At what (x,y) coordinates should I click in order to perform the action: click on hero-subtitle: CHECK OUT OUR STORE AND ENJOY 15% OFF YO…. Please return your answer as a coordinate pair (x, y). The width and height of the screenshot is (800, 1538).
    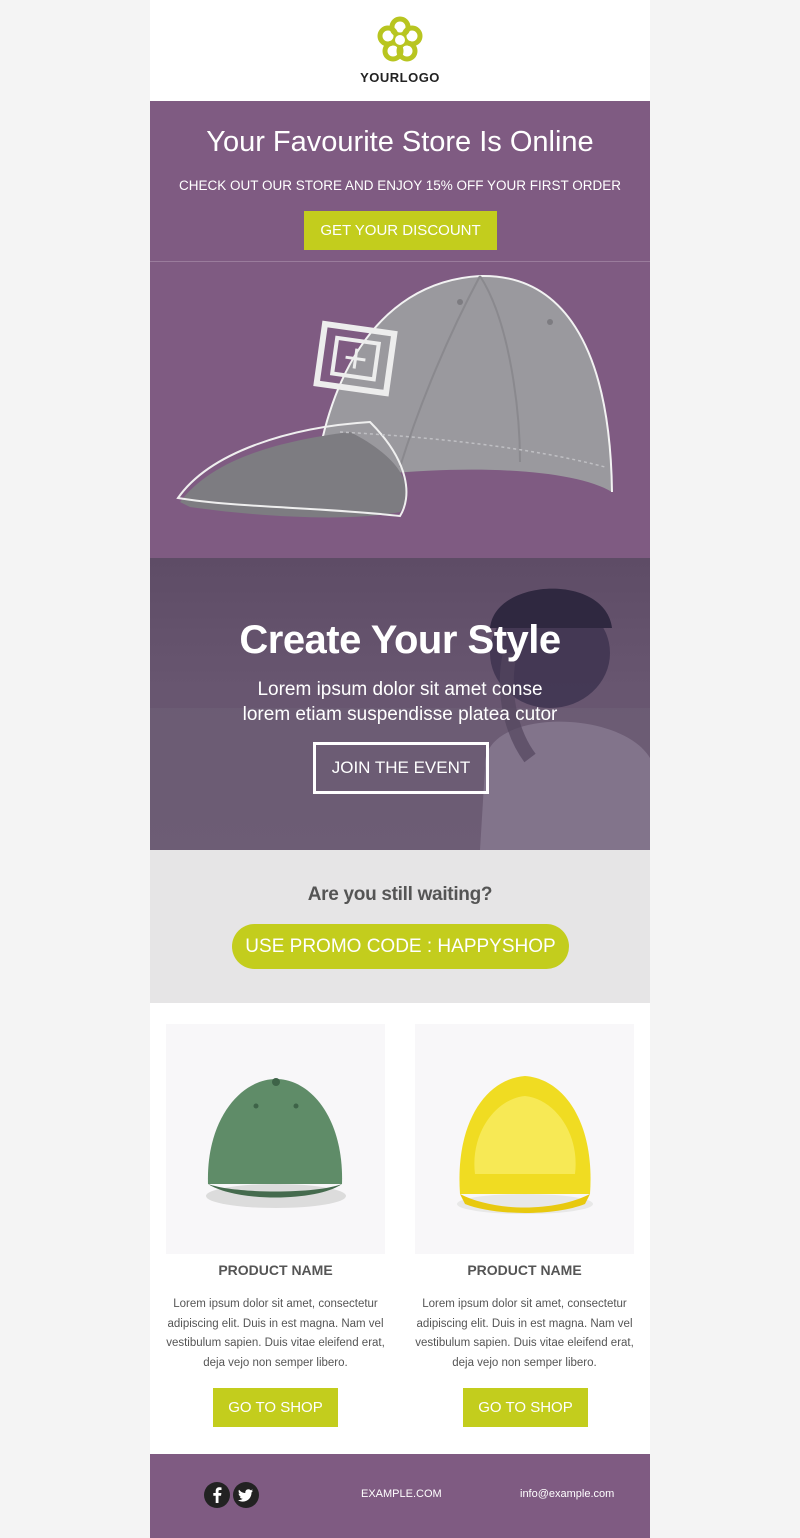
    Looking at the image, I should click on (400, 185).